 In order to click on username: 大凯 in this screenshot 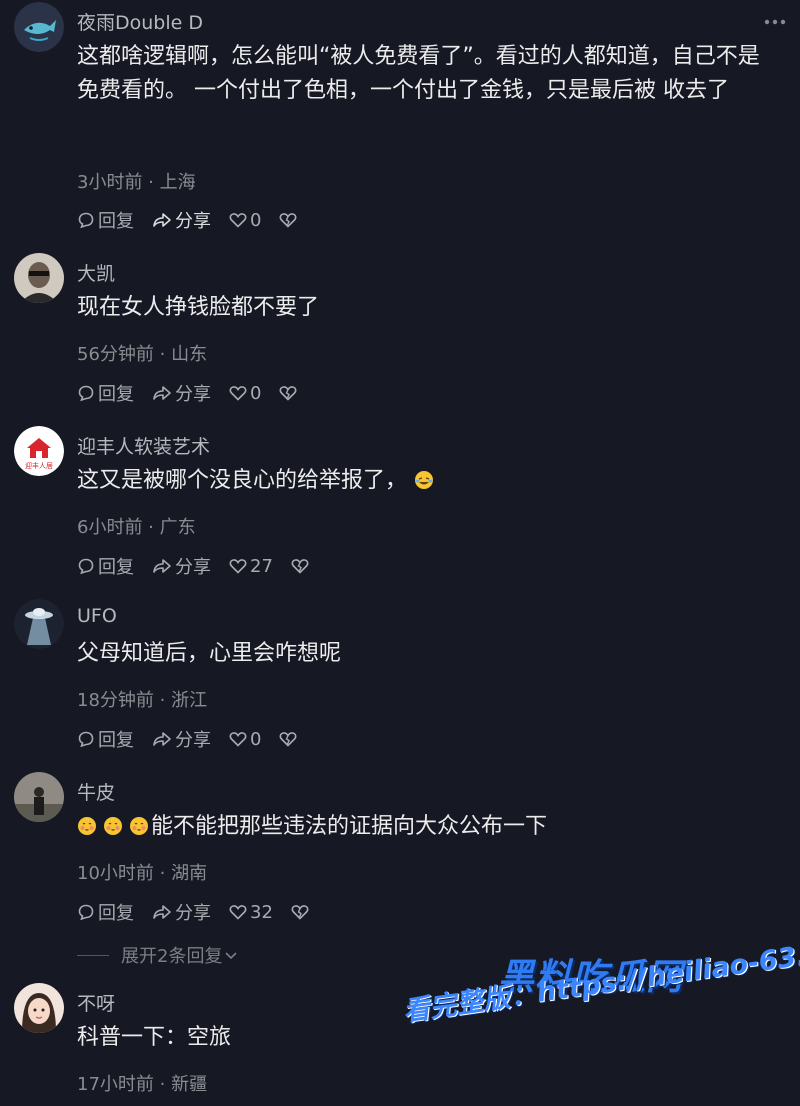, I will do `click(96, 272)`.